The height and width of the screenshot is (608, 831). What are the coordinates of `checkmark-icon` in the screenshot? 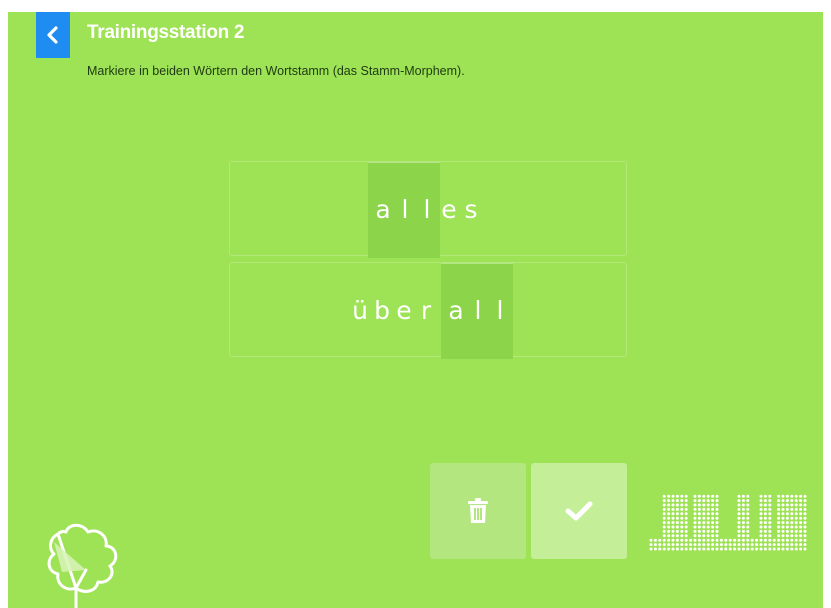 It's located at (579, 511).